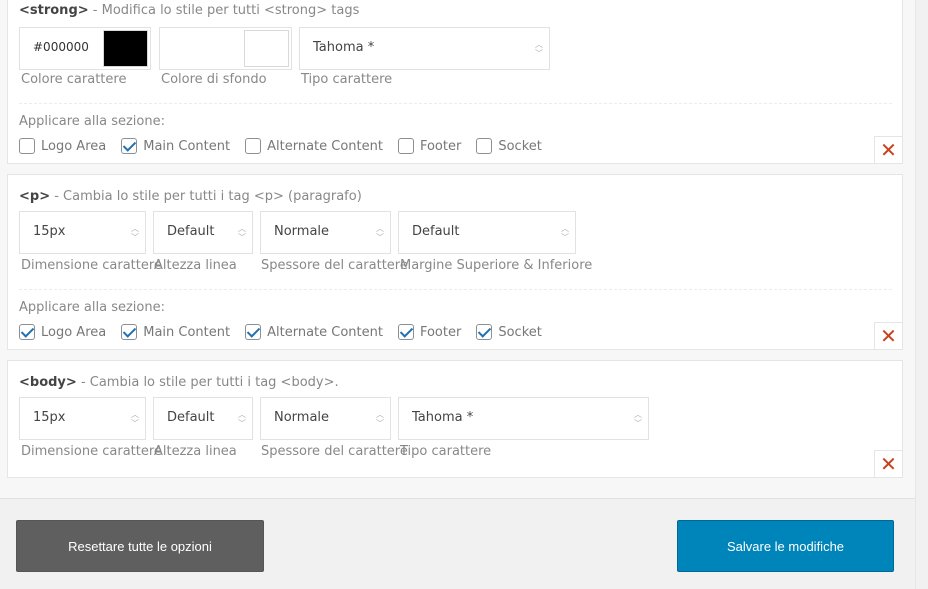  What do you see at coordinates (496, 265) in the screenshot?
I see `margin-label: Margine Superiore & Inferiore` at bounding box center [496, 265].